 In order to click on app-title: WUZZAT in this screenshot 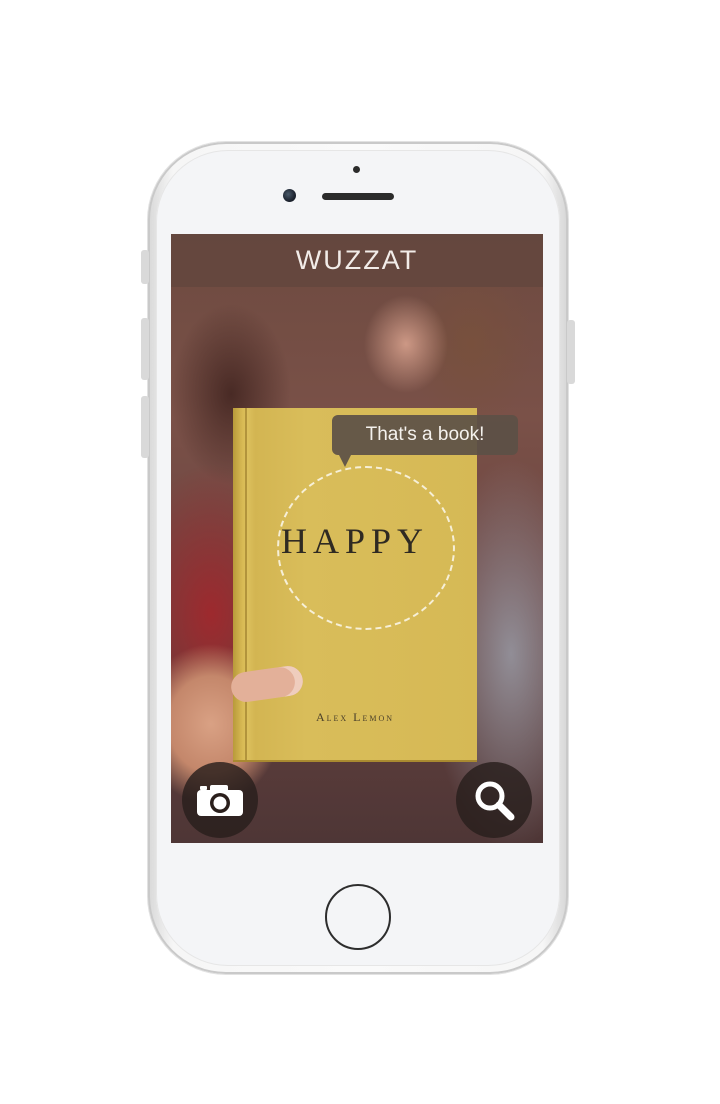, I will do `click(357, 260)`.